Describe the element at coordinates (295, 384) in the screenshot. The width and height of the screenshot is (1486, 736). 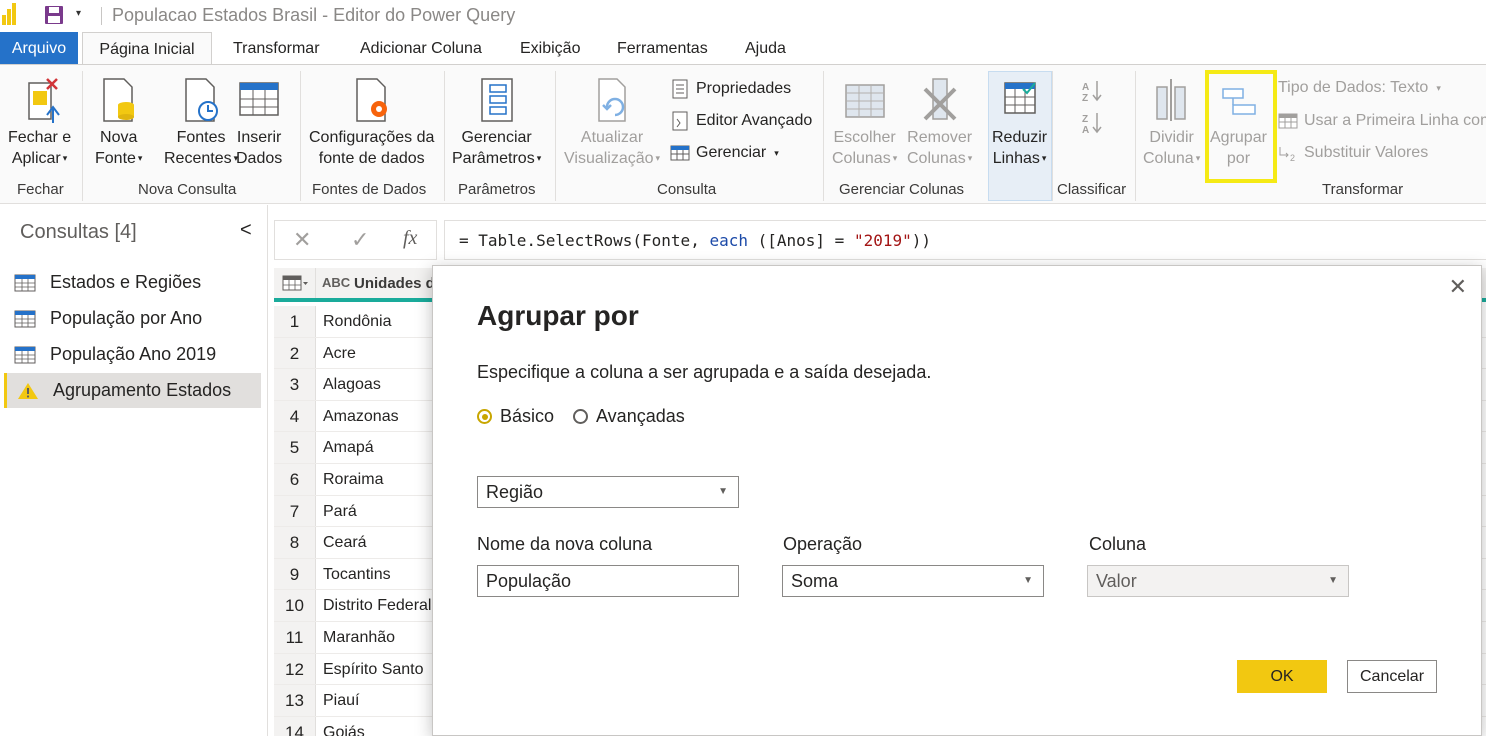
I see `row-number: 3` at that location.